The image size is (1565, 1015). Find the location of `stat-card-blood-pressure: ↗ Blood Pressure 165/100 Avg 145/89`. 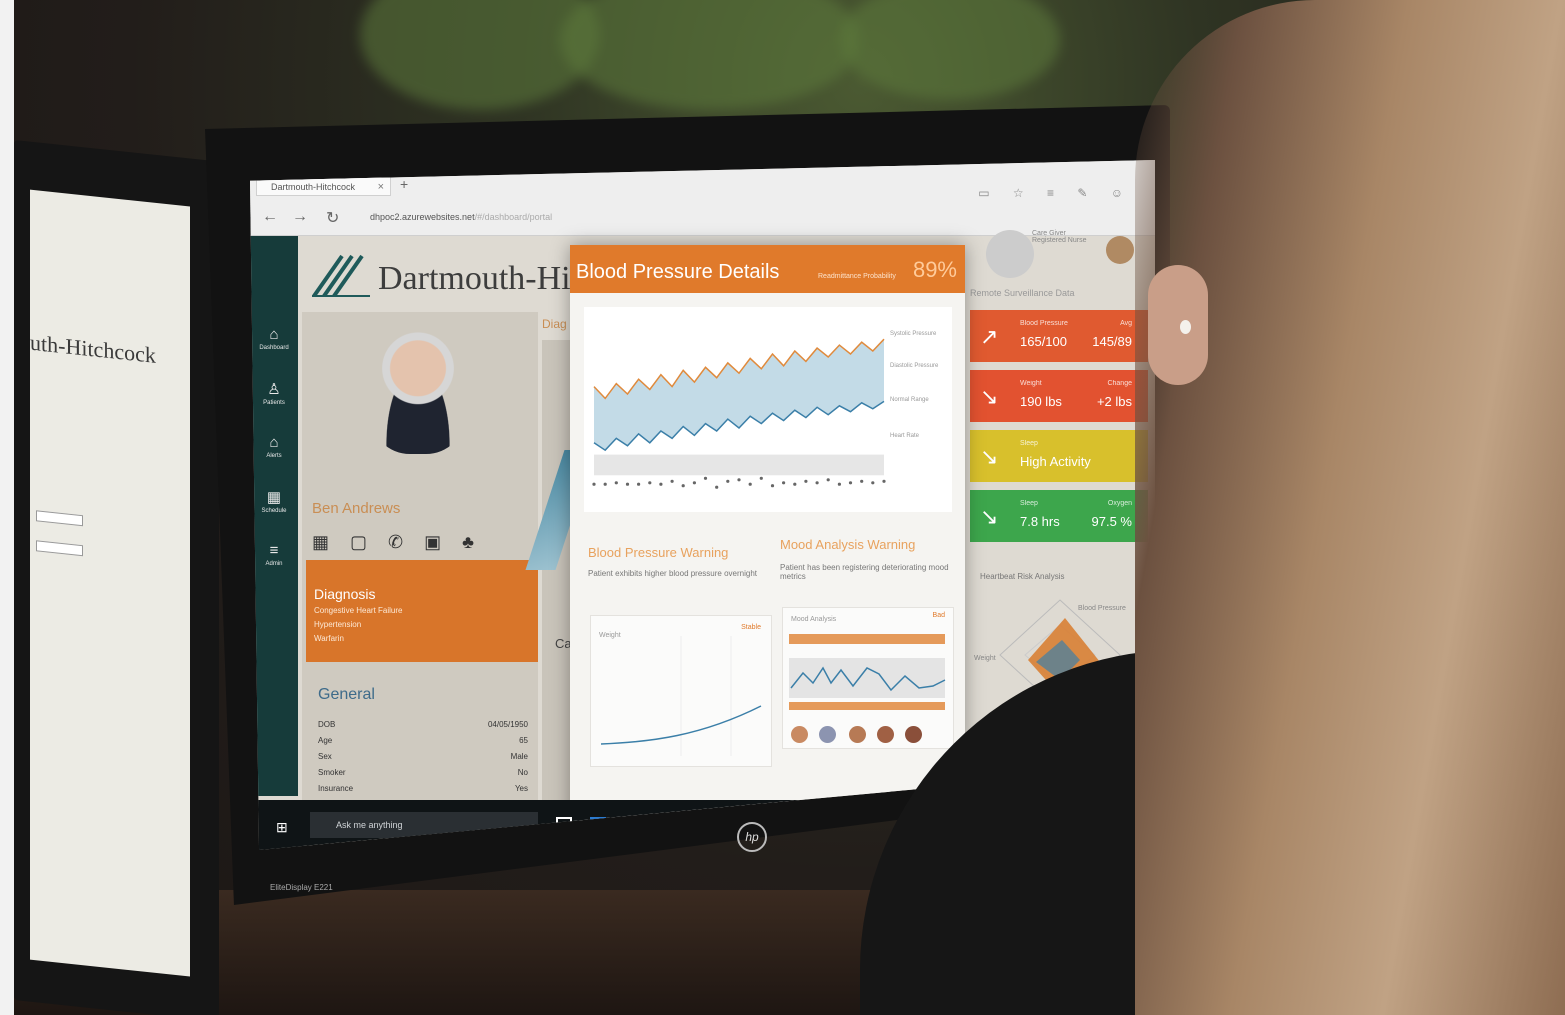

stat-card-blood-pressure: ↗ Blood Pressure 165/100 Avg 145/89 is located at coordinates (1059, 336).